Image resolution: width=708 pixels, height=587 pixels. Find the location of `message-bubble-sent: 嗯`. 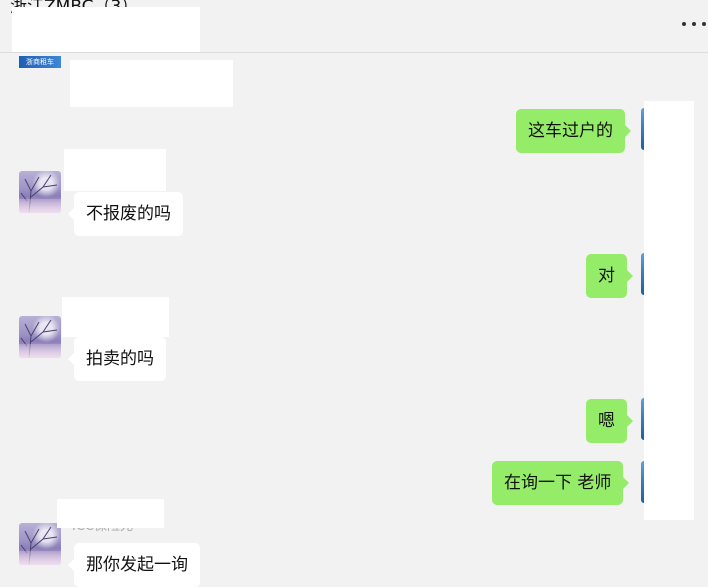

message-bubble-sent: 嗯 is located at coordinates (609, 421).